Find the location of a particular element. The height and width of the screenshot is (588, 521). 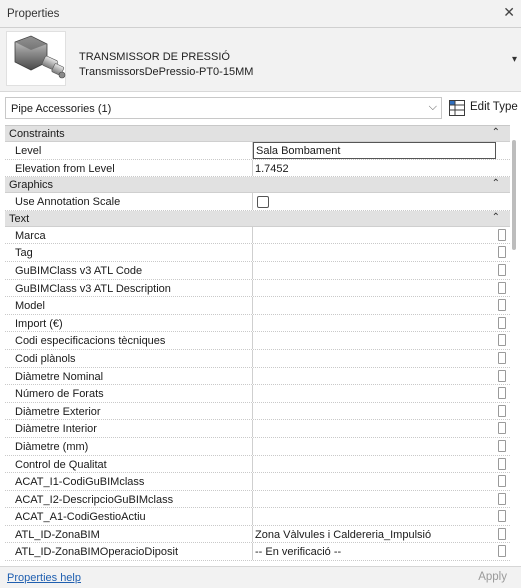

property-name: Use Annotation Scale is located at coordinates (68, 202).